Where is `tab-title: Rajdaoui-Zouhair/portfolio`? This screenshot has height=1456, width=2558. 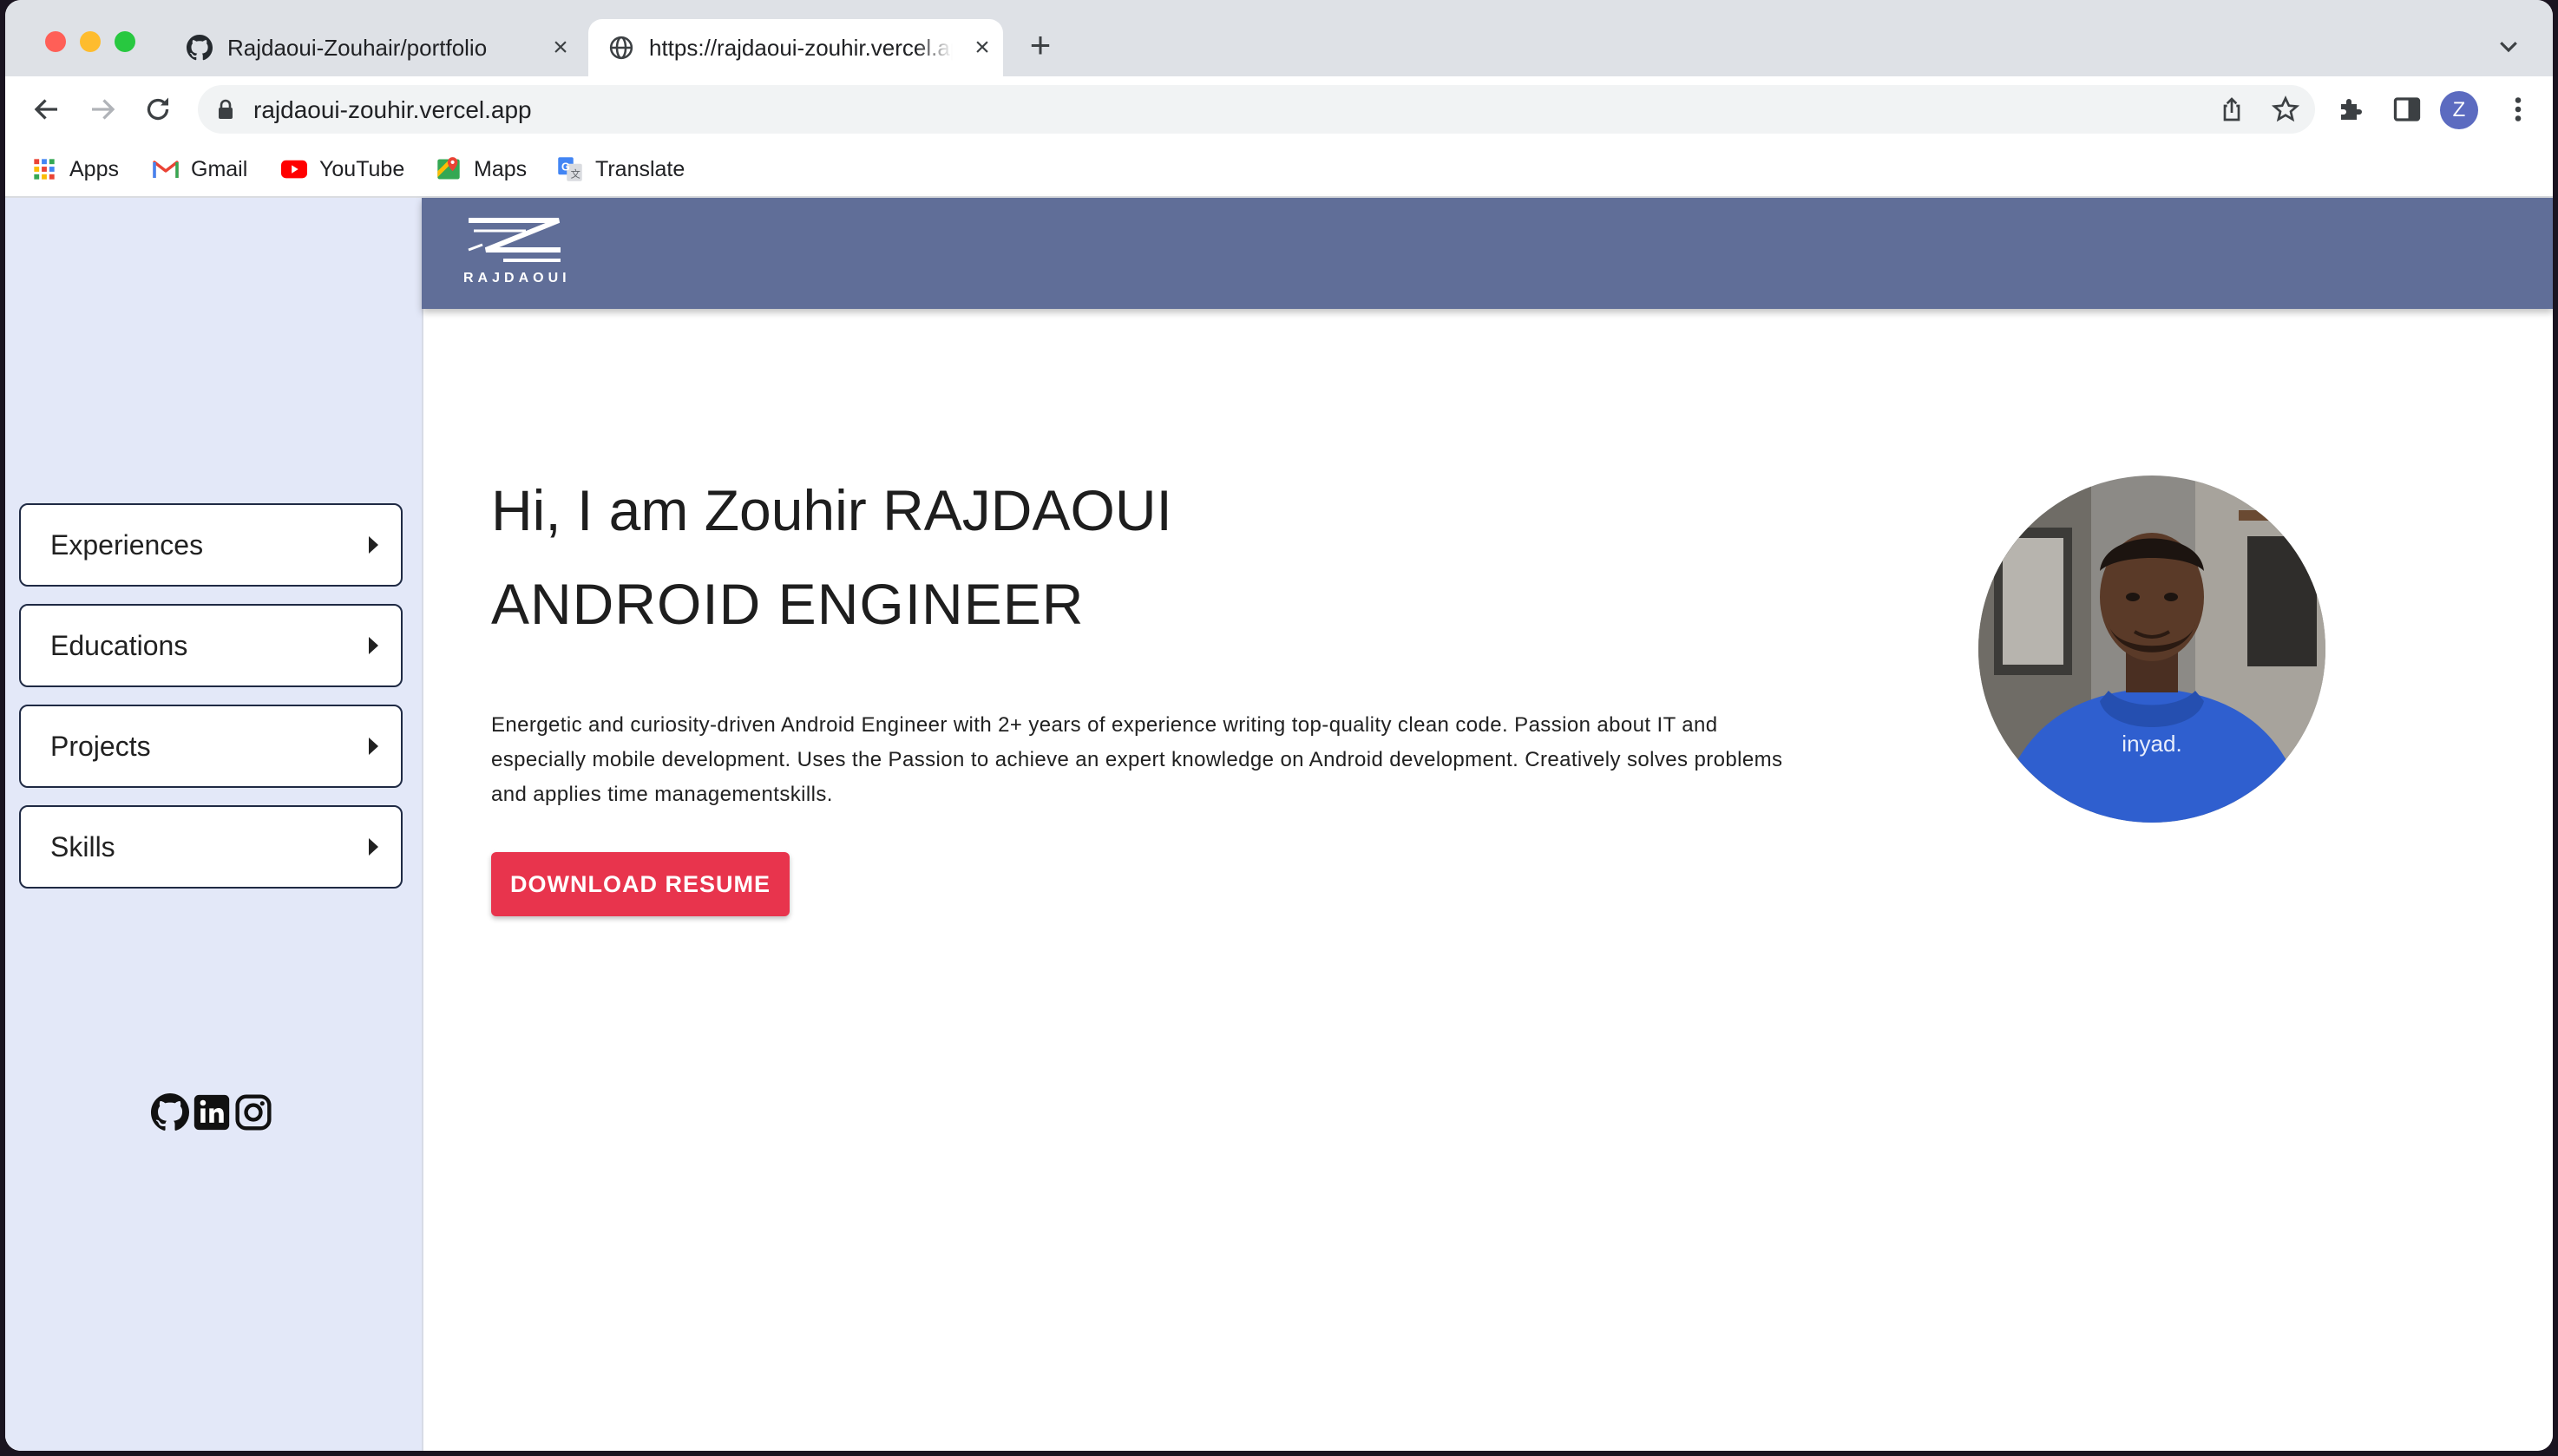
tab-title: Rajdaoui-Zouhair/portfolio is located at coordinates (358, 47).